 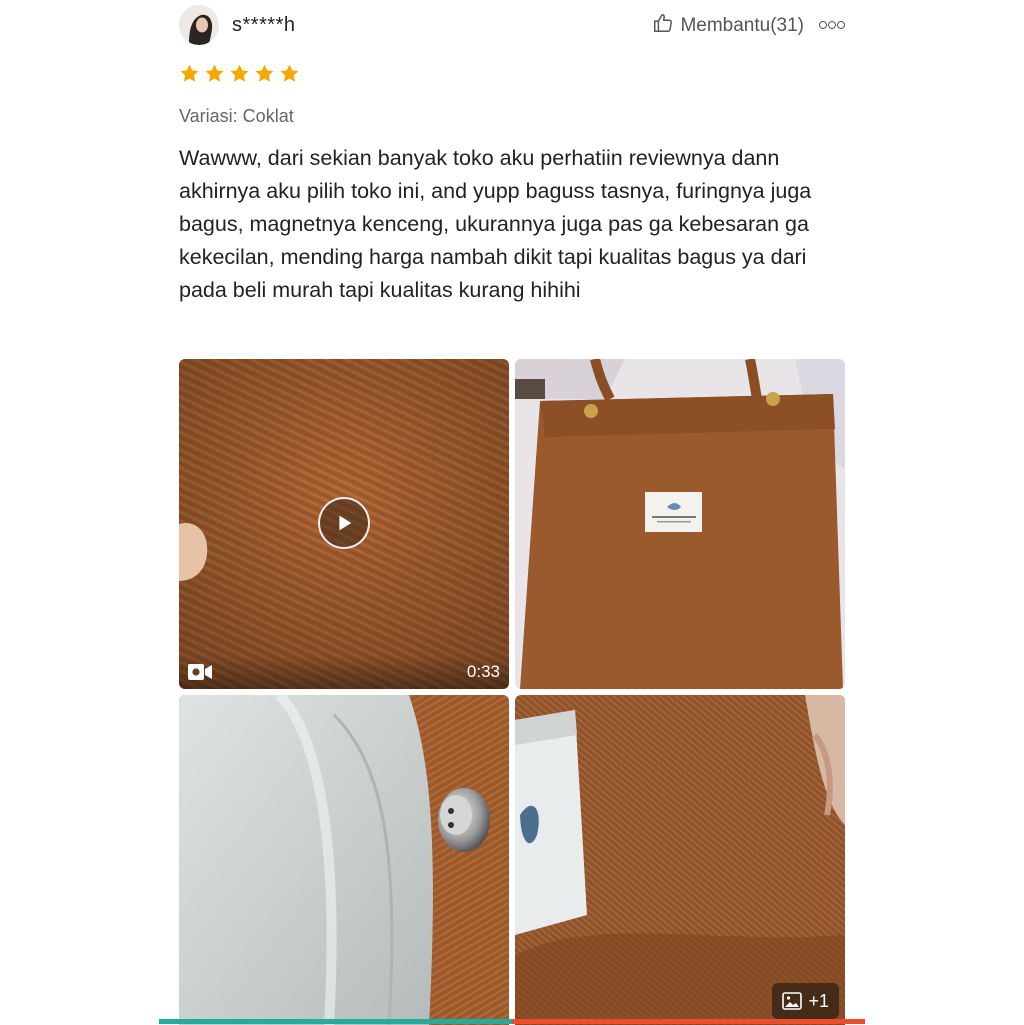 I want to click on loading-progress-bar, so click(x=512, y=1021).